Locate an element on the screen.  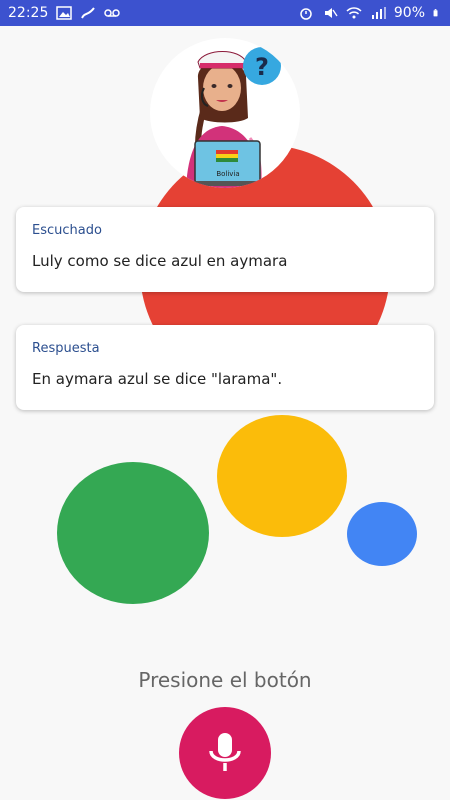
microphone-button is located at coordinates (225, 753).